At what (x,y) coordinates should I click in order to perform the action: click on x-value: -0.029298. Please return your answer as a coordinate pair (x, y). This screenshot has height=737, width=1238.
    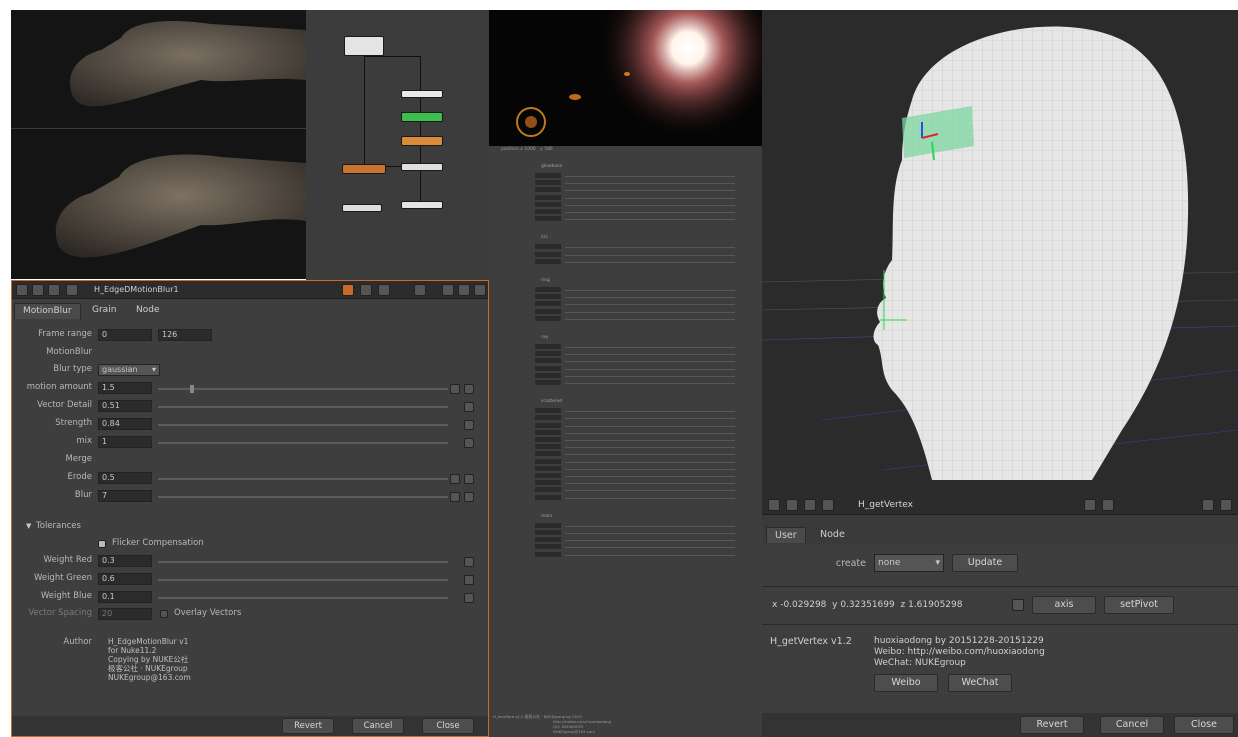
    Looking at the image, I should click on (803, 605).